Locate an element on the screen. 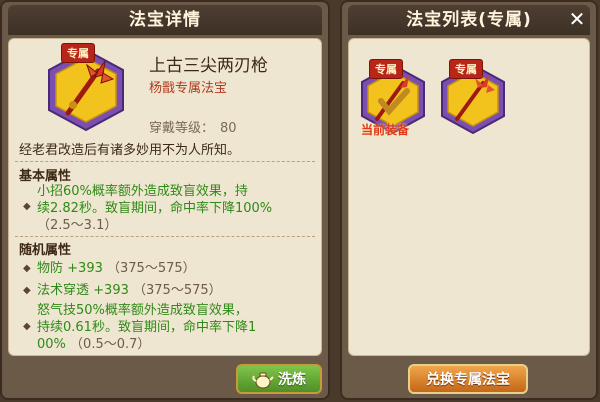  refine-button-label: 洗炼 is located at coordinates (292, 380).